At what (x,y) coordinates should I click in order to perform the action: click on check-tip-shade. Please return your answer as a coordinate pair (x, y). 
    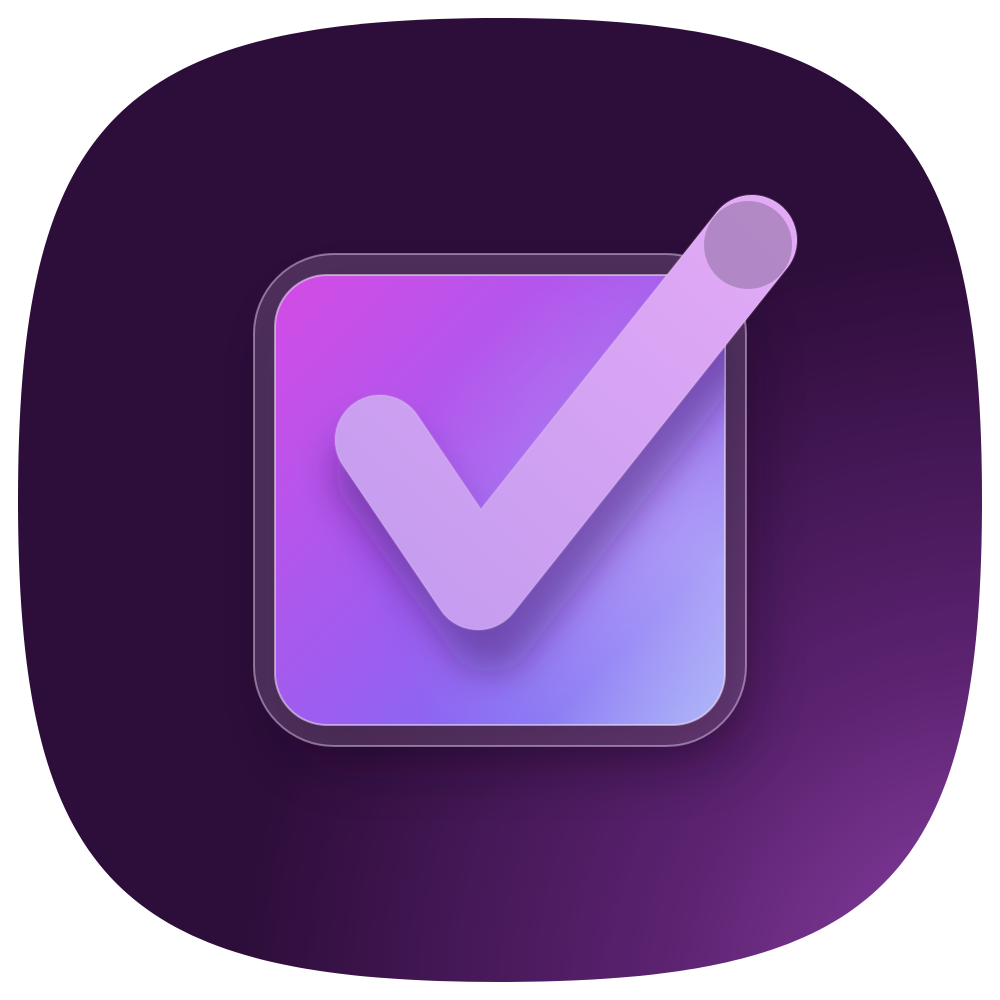
    Looking at the image, I should click on (748, 245).